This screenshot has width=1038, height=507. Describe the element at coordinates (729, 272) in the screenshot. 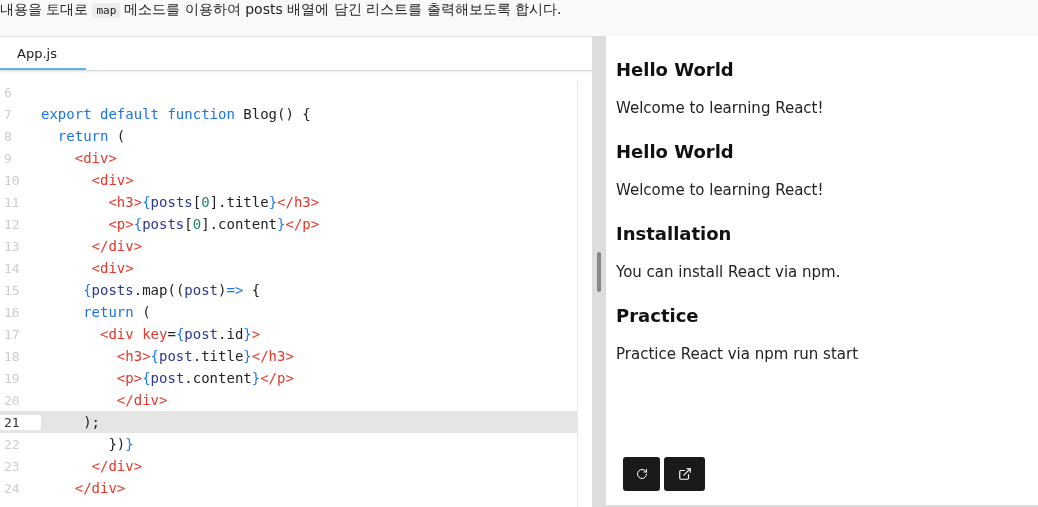

I see `preview-paragraph: You can install React via npm.` at that location.